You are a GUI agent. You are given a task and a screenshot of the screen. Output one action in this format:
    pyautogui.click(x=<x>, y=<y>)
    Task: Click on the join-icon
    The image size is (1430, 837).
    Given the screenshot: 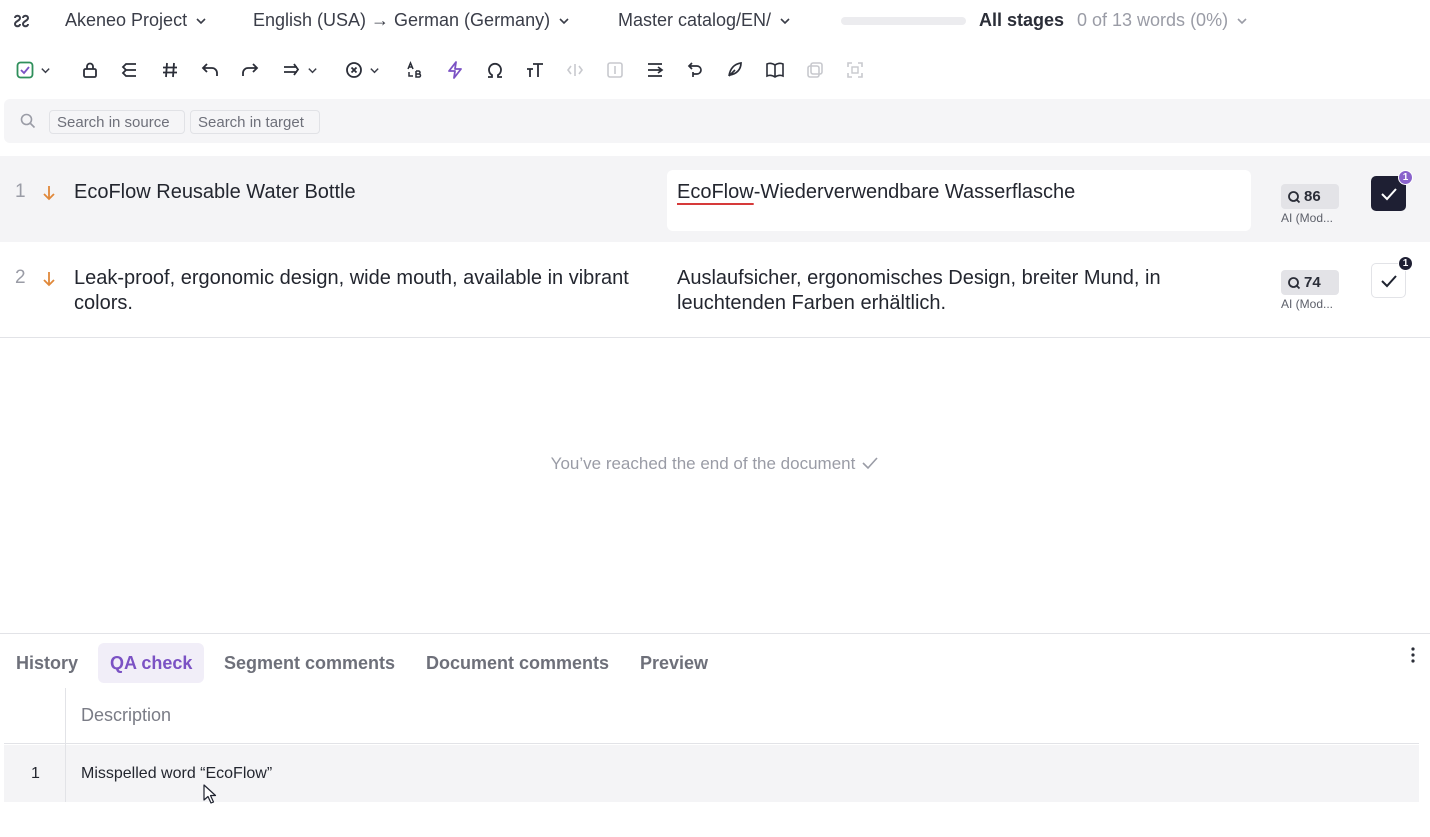 What is the action you would take?
    pyautogui.click(x=656, y=70)
    